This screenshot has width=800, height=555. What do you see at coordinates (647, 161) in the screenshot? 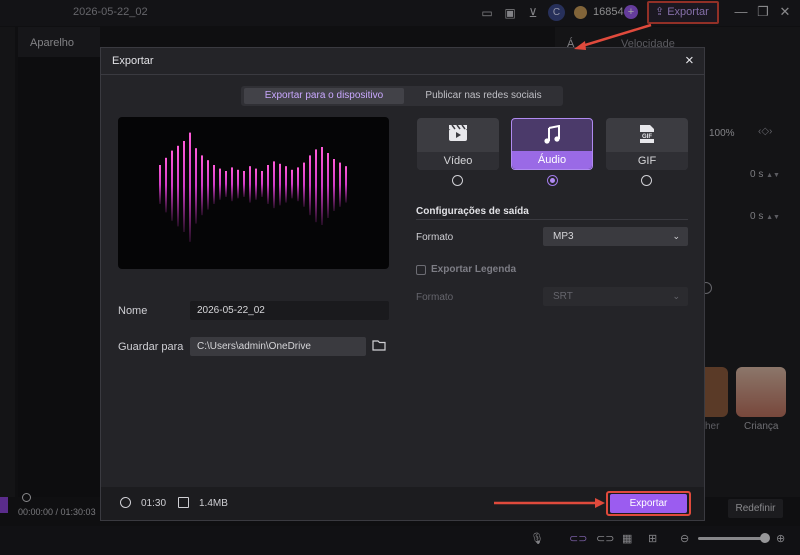
I see `format-label-gif: GIF` at bounding box center [647, 161].